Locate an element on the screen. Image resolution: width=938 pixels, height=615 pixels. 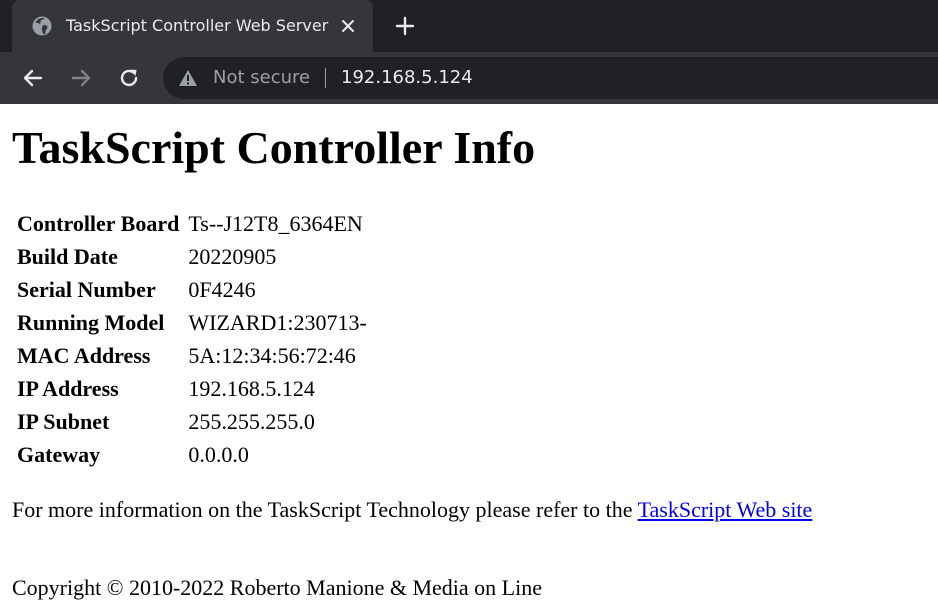
table-row: Controller Board Ts--J12T8_6364EN is located at coordinates (192, 223).